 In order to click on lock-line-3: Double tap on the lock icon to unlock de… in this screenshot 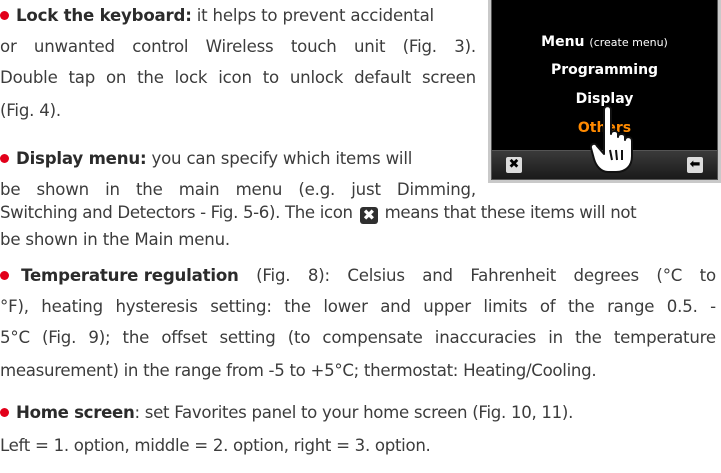, I will do `click(238, 77)`.